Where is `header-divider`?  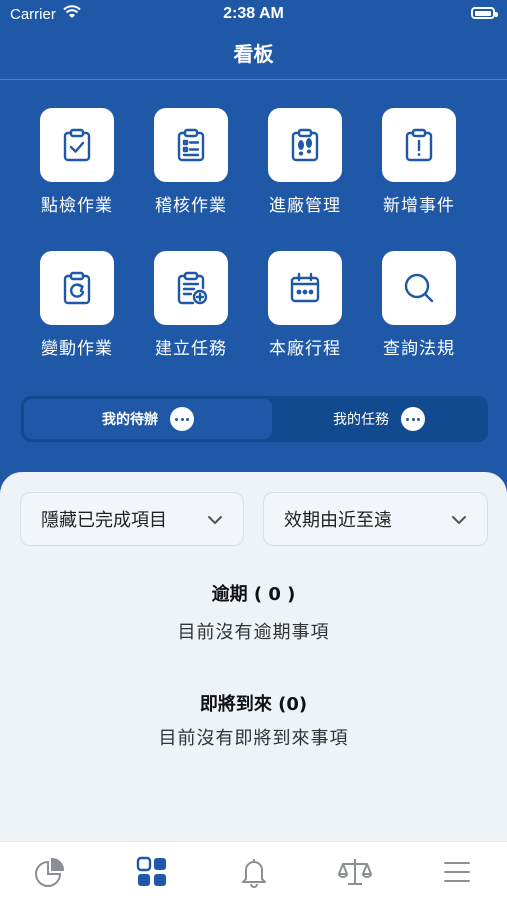
header-divider is located at coordinates (253, 79).